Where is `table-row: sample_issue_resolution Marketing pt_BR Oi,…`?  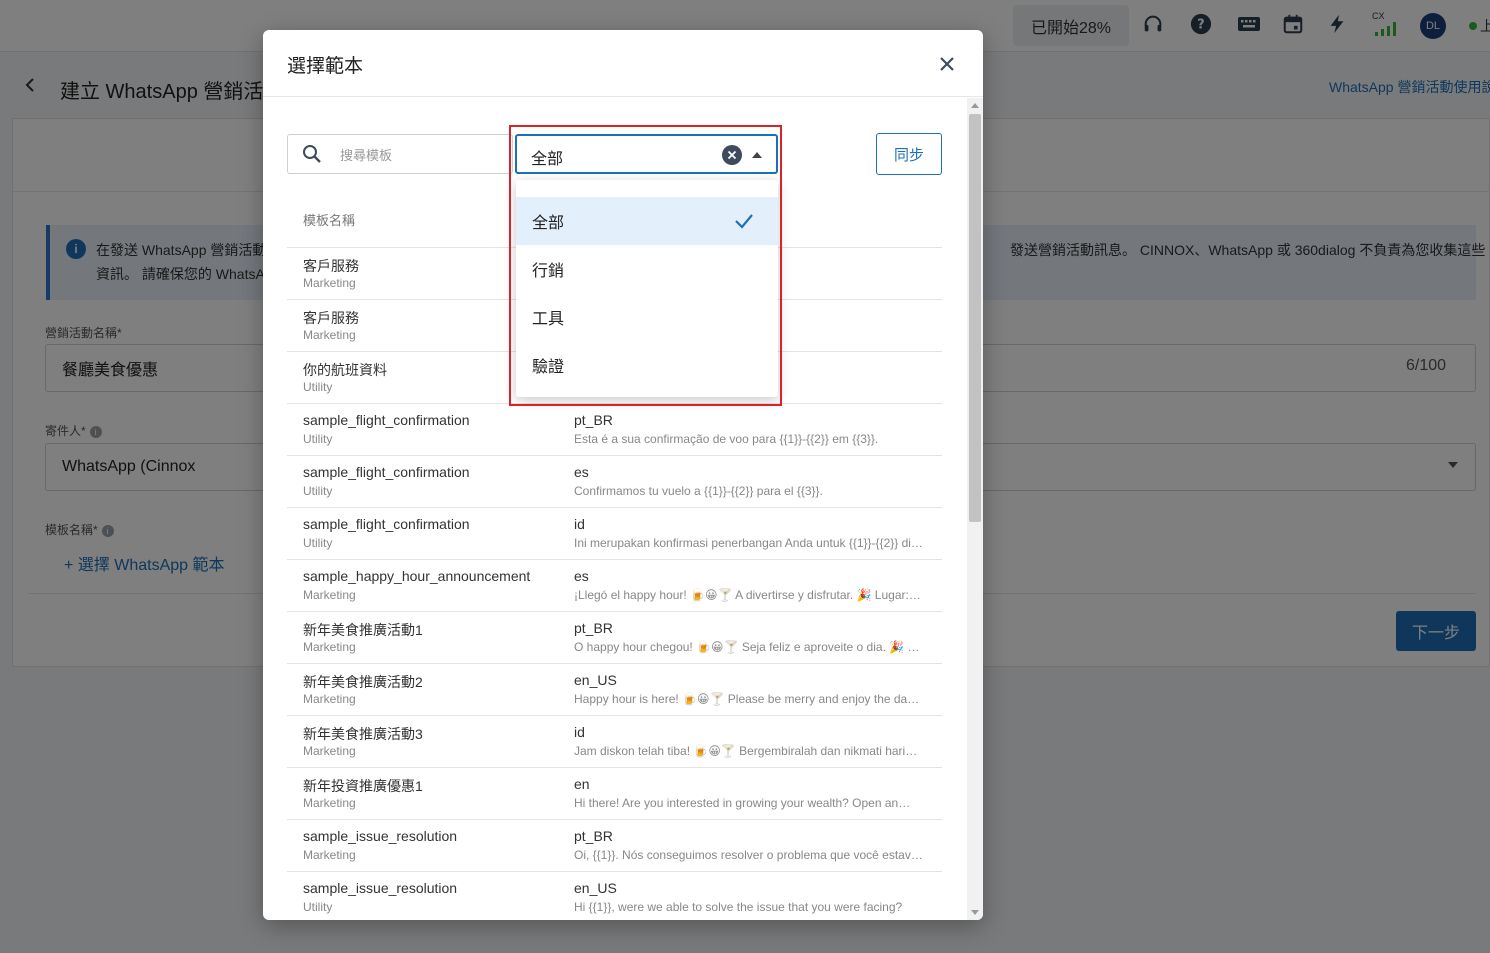 table-row: sample_issue_resolution Marketing pt_BR Oi,… is located at coordinates (614, 846).